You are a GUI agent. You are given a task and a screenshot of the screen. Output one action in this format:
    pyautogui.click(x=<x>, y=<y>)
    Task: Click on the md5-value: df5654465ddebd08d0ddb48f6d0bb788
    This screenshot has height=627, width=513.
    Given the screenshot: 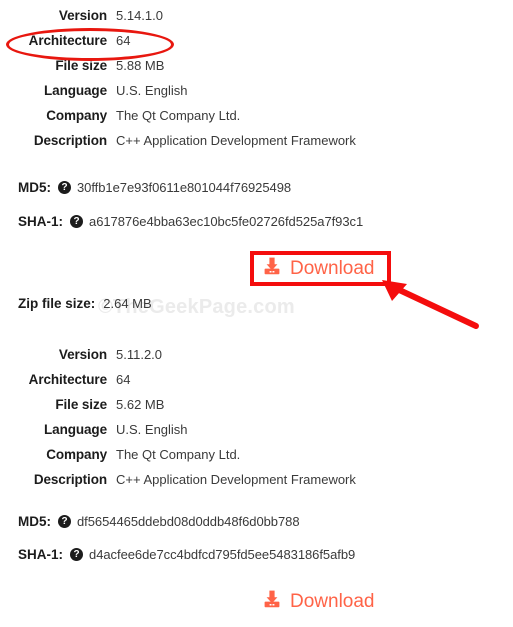 What is the action you would take?
    pyautogui.click(x=188, y=521)
    